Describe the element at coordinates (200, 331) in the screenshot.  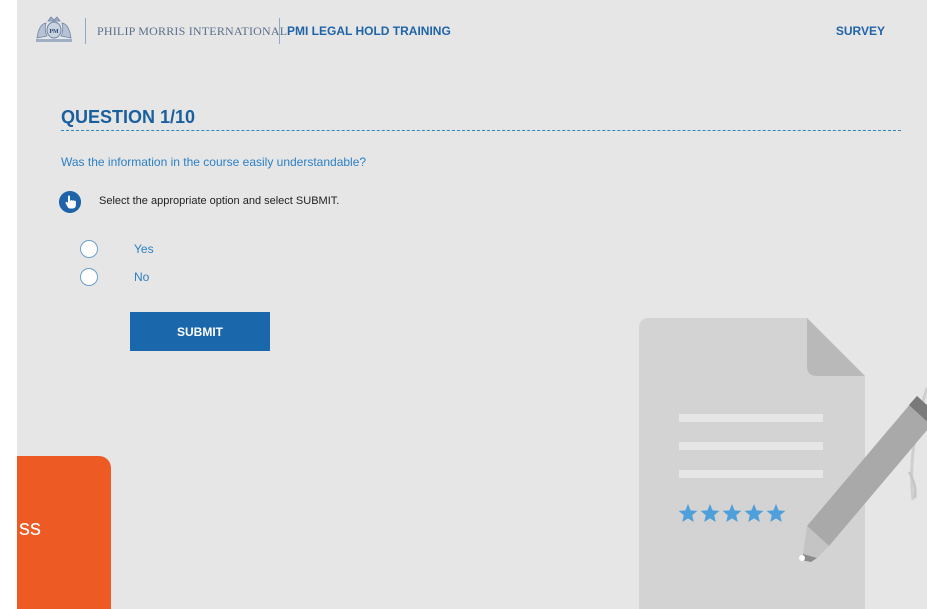
I see `submit-button: SUBMIT` at that location.